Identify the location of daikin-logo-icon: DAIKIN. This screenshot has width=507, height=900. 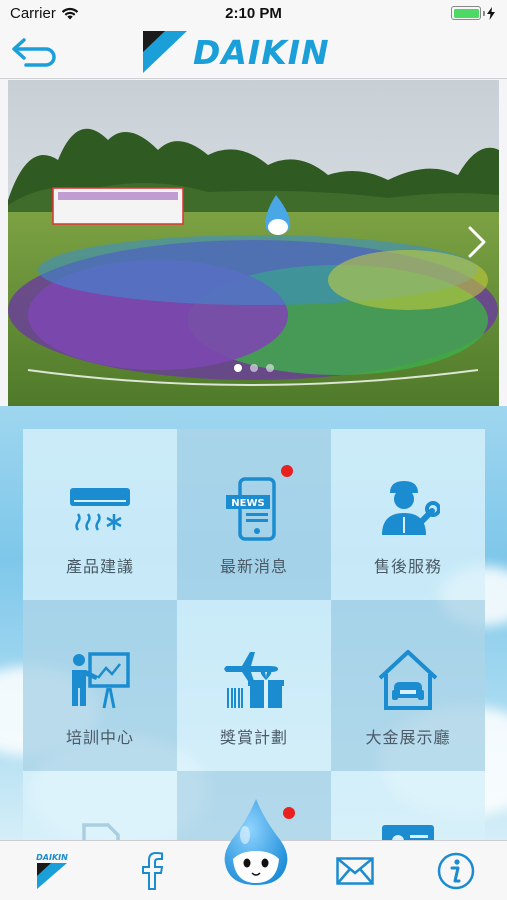
(52, 871).